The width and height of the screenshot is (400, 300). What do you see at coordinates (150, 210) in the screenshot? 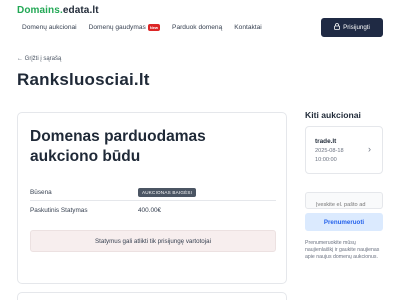
I see `last-bid-value: 400.00€` at bounding box center [150, 210].